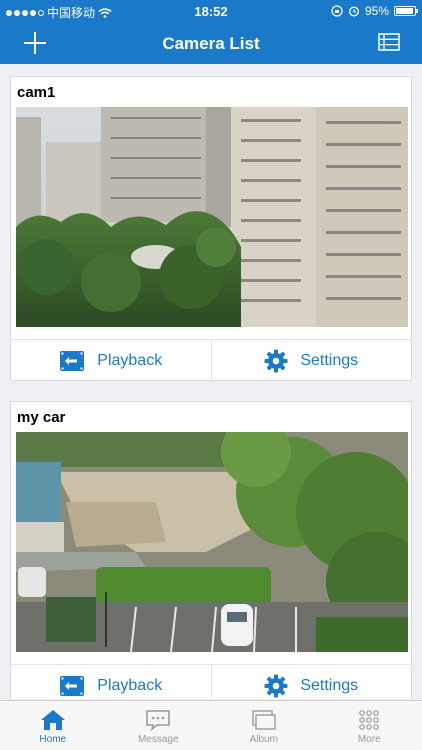 Image resolution: width=422 pixels, height=750 pixels. What do you see at coordinates (369, 739) in the screenshot?
I see `tab-label: More` at bounding box center [369, 739].